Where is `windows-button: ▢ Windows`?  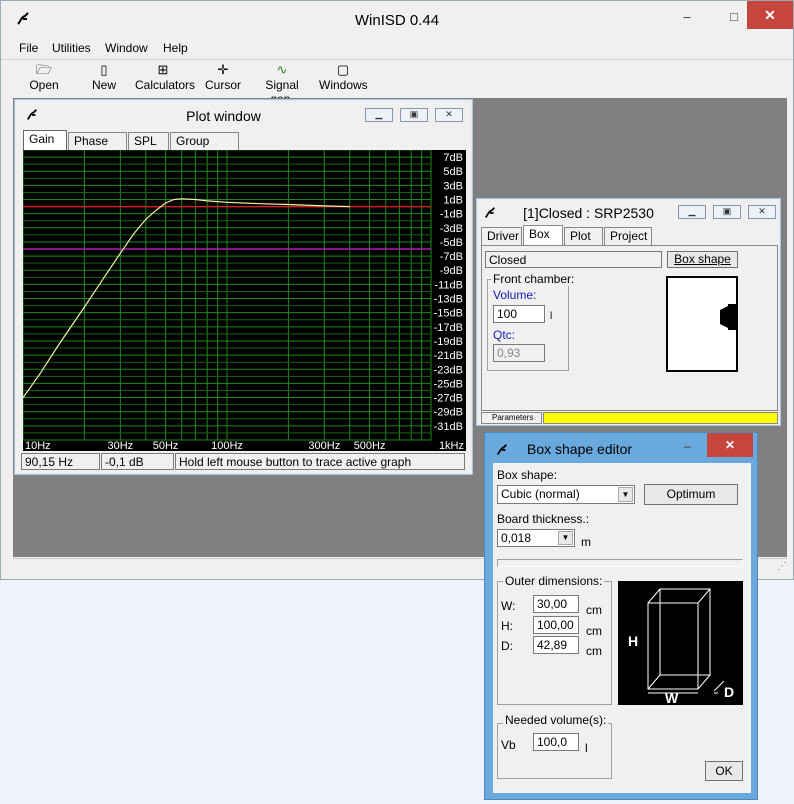
windows-button: ▢ Windows is located at coordinates (343, 77).